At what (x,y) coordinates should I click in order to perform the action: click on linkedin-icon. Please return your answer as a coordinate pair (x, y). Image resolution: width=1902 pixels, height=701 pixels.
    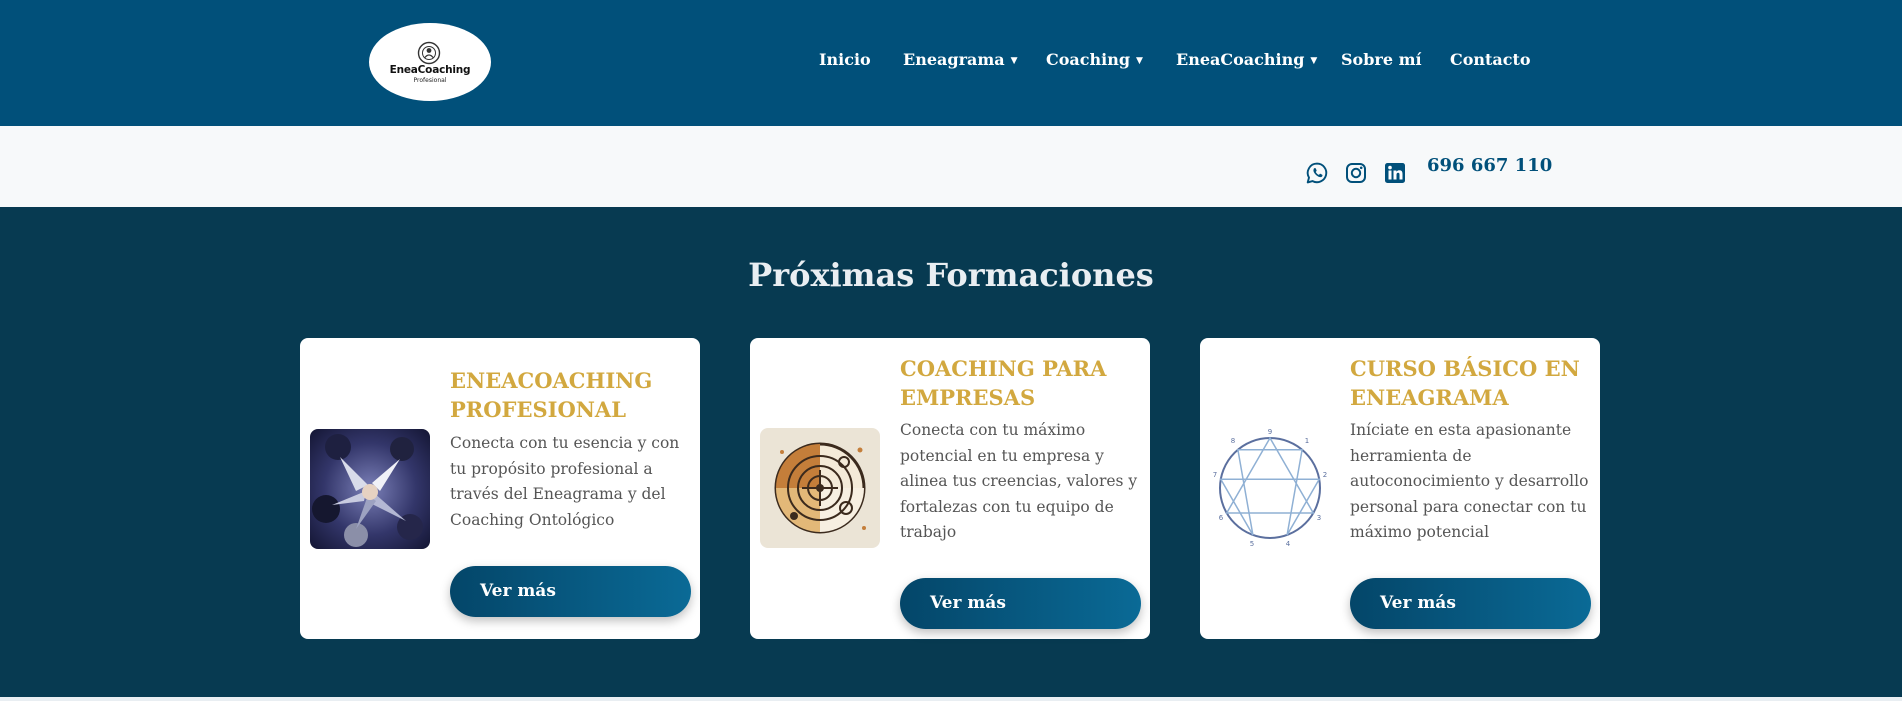
    Looking at the image, I should click on (1395, 173).